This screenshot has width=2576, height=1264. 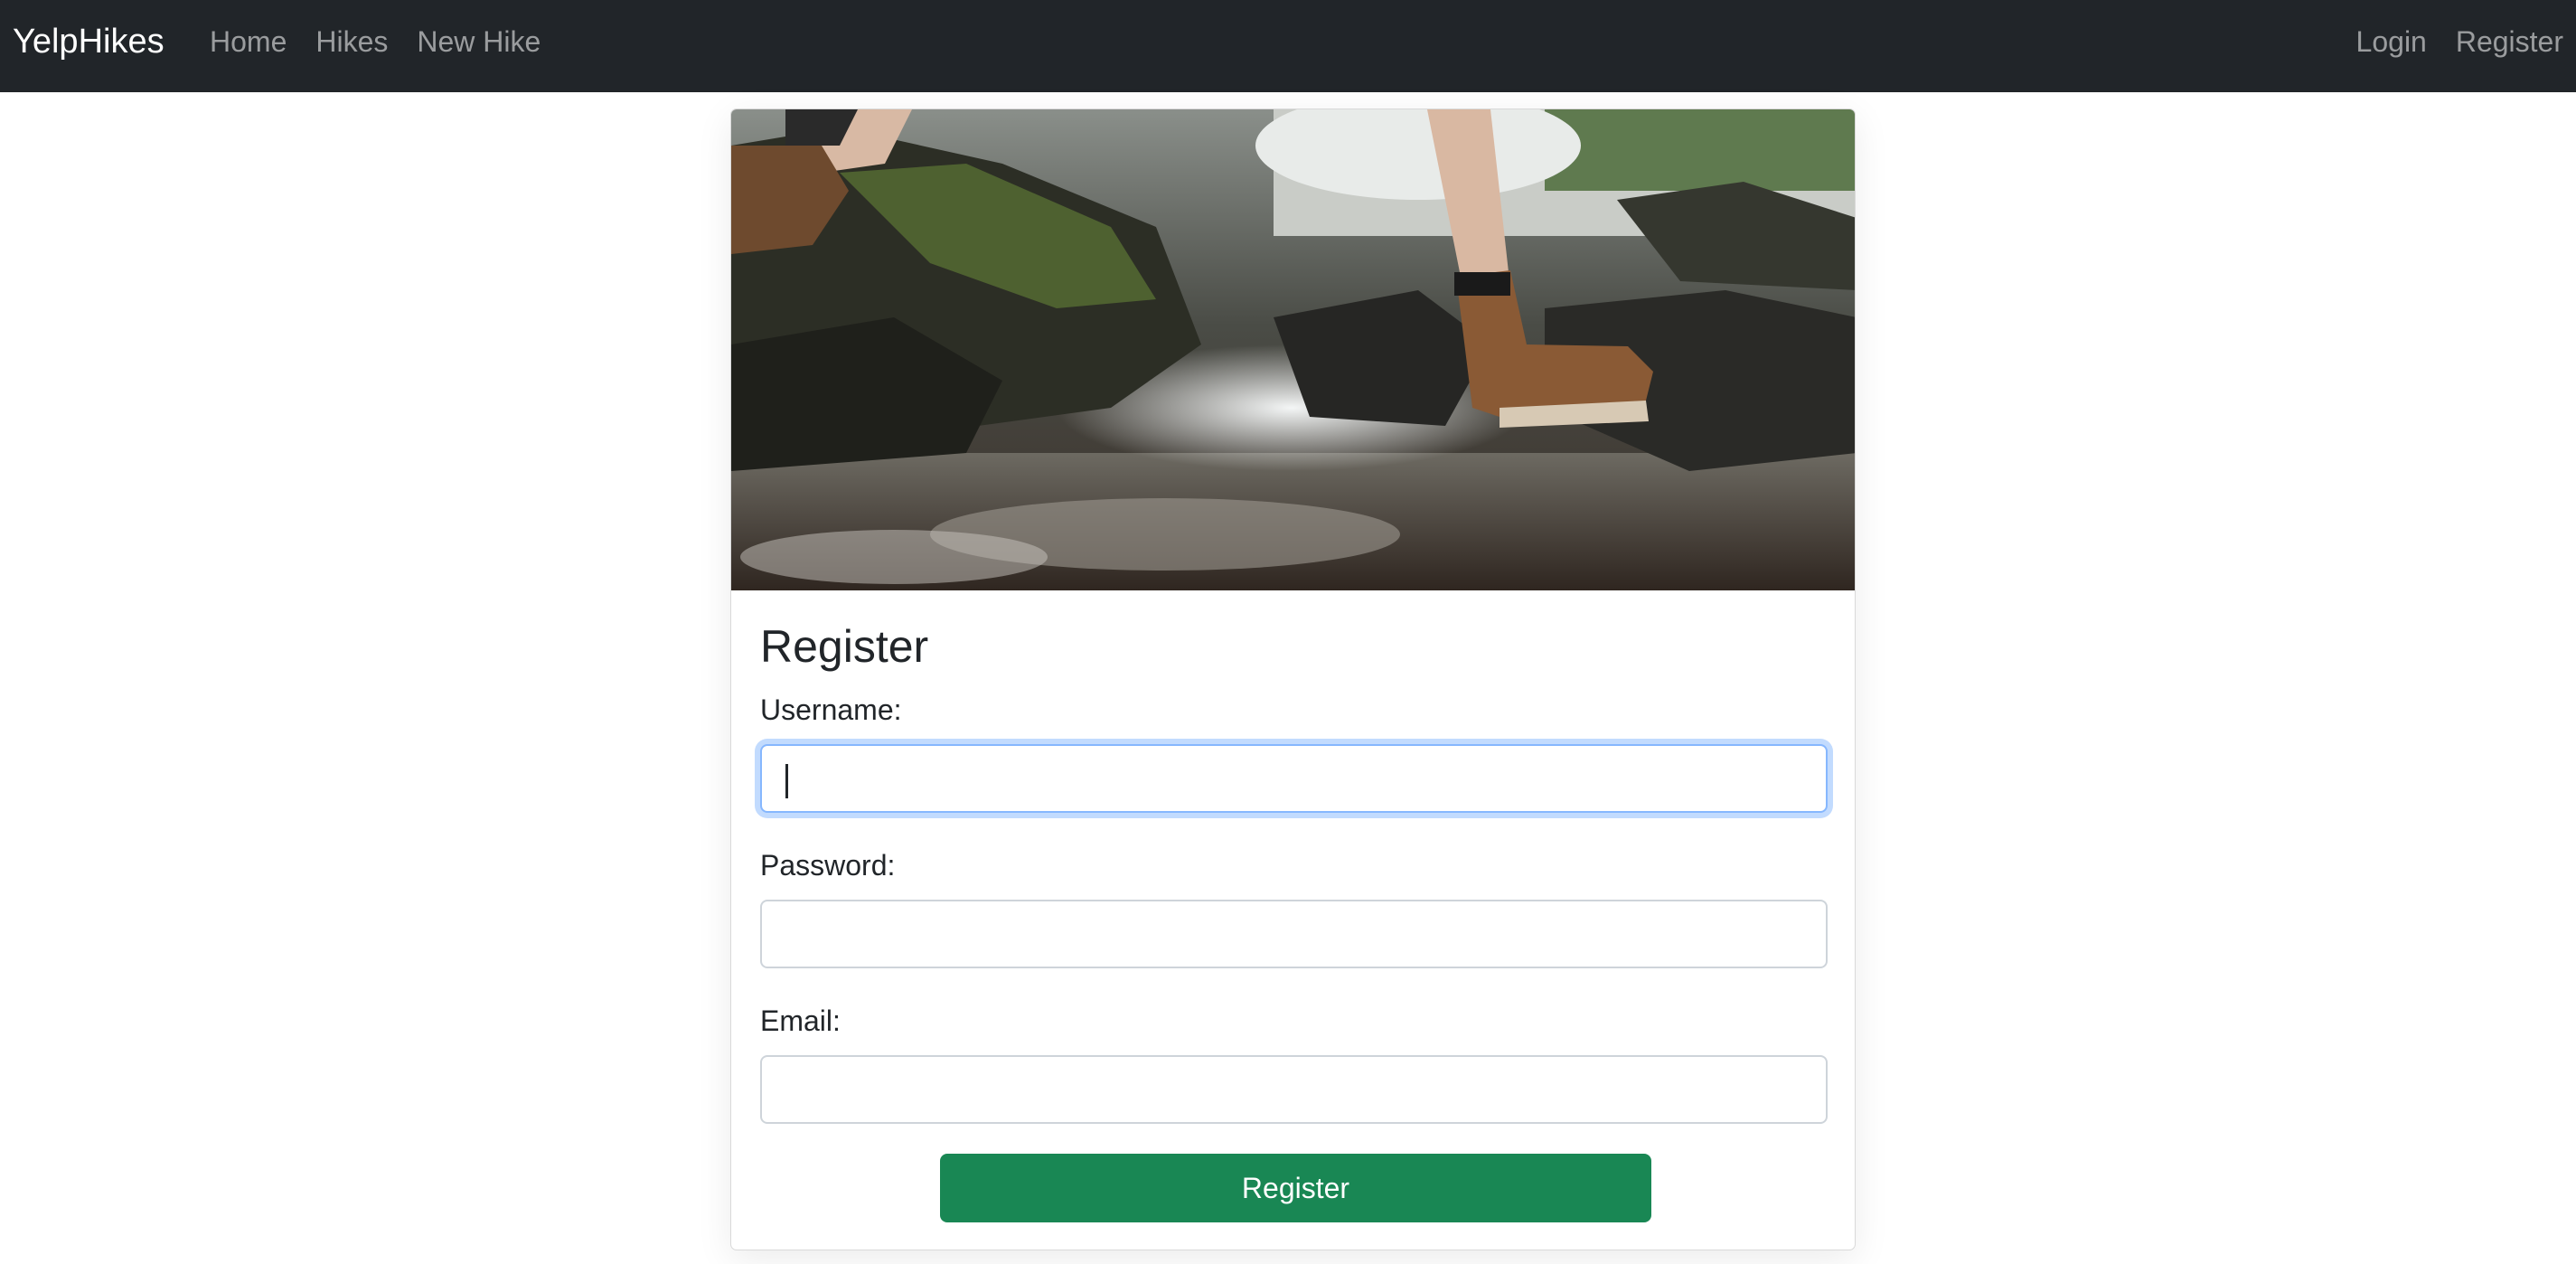 I want to click on nav-link-hikes: Hikes, so click(x=352, y=42).